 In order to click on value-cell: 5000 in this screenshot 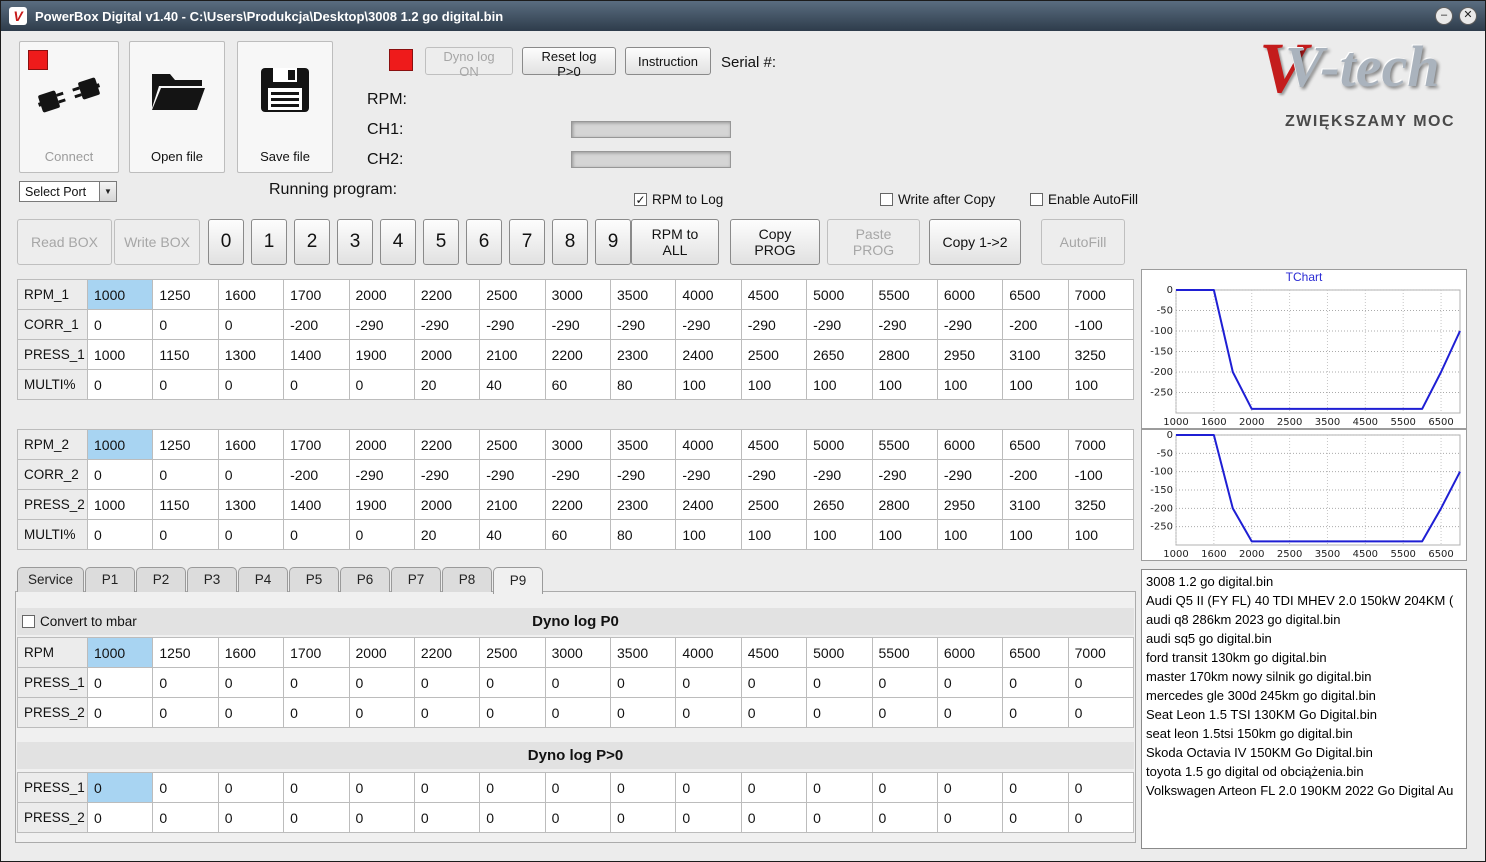, I will do `click(839, 444)`.